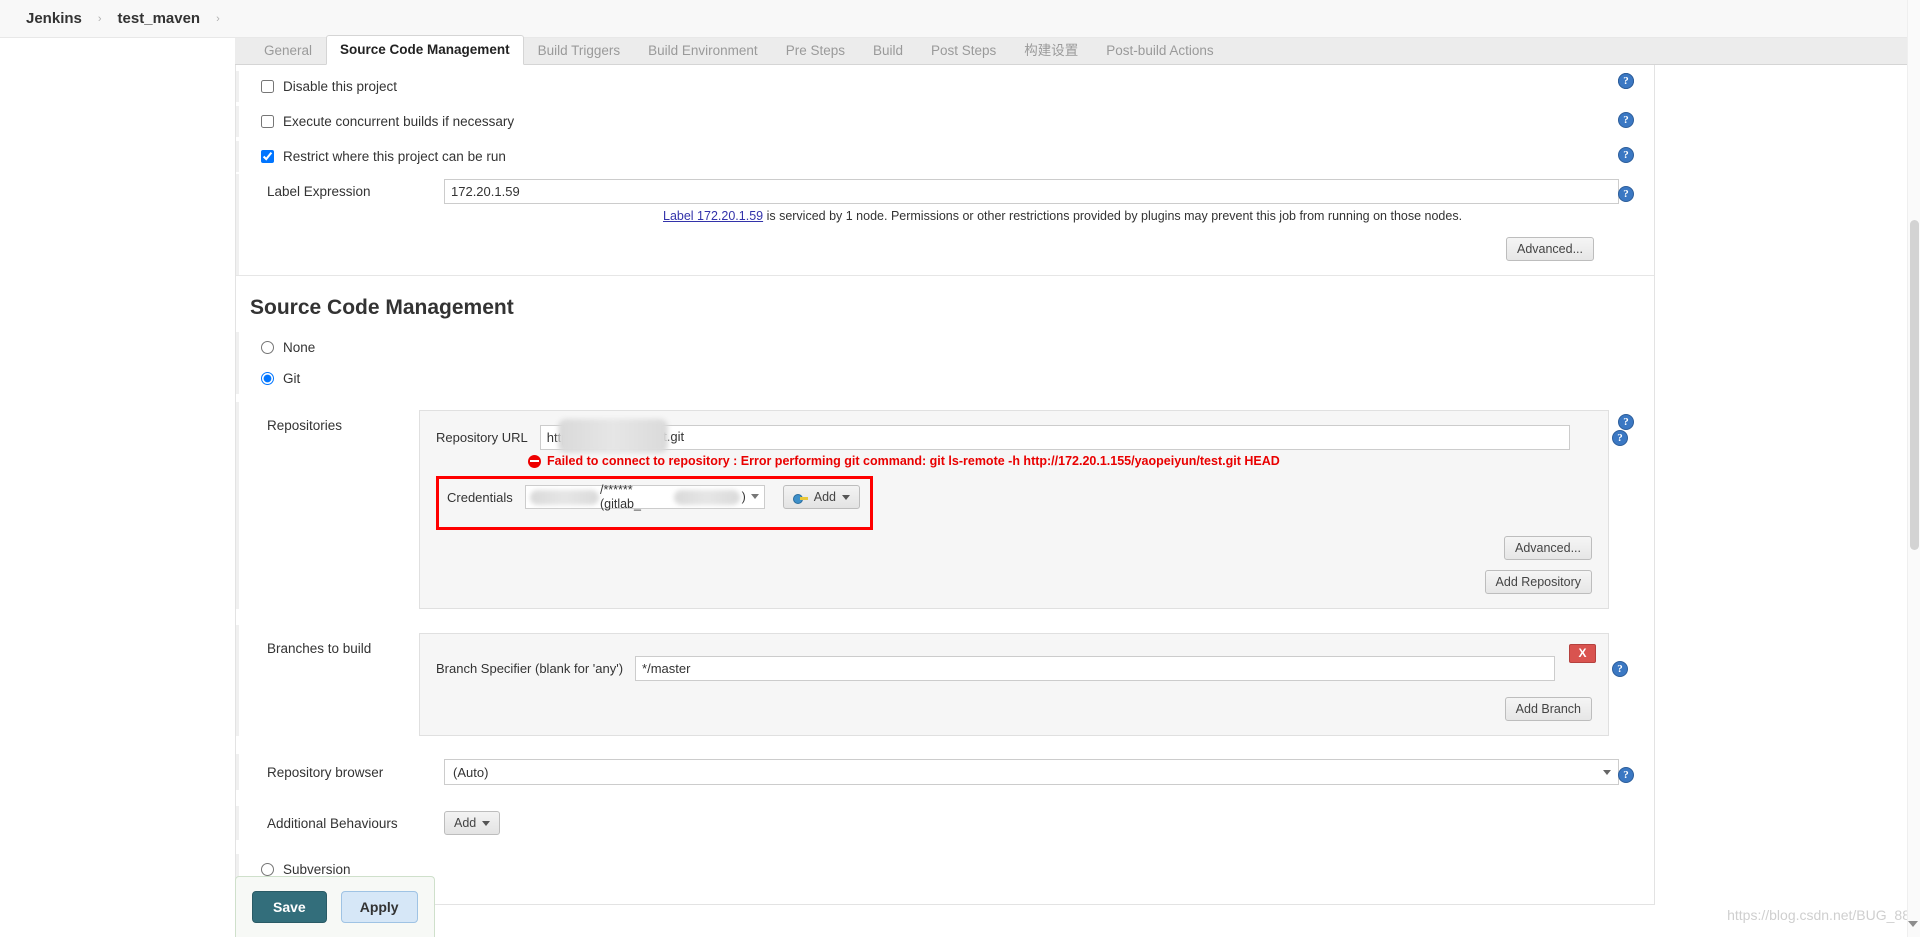 The height and width of the screenshot is (937, 1920). What do you see at coordinates (1818, 915) in the screenshot?
I see `watermark-text: https://blog.csdn.net/BUG_88` at bounding box center [1818, 915].